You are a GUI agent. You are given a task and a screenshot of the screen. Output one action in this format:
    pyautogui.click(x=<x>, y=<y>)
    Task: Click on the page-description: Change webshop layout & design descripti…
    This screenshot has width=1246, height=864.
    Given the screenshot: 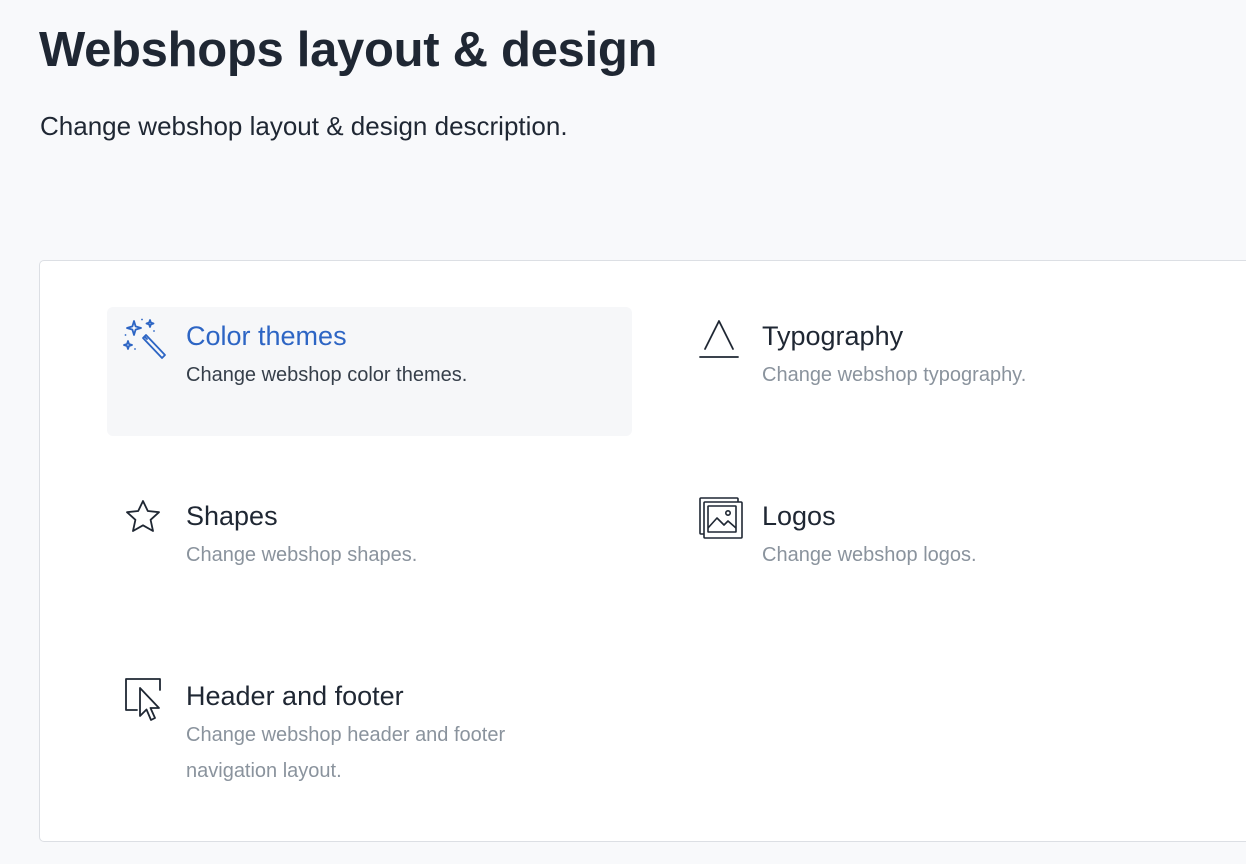 What is the action you would take?
    pyautogui.click(x=304, y=126)
    